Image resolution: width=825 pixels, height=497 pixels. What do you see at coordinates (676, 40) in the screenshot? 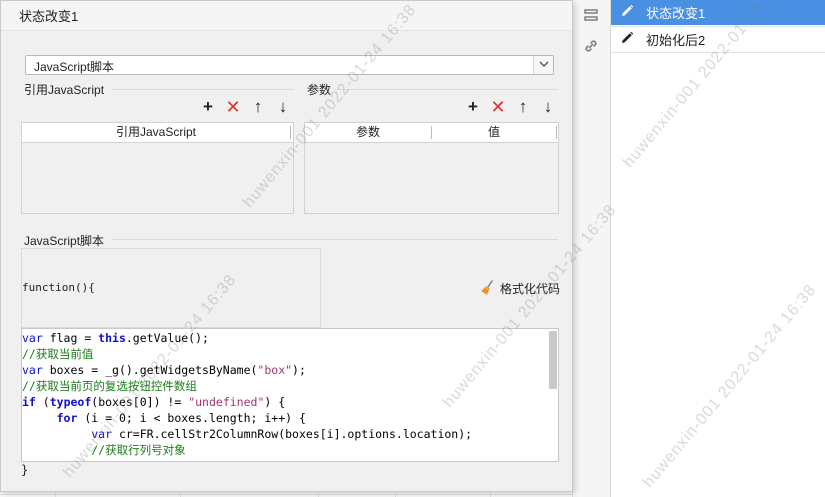
I see `event-label: 初始化后2` at bounding box center [676, 40].